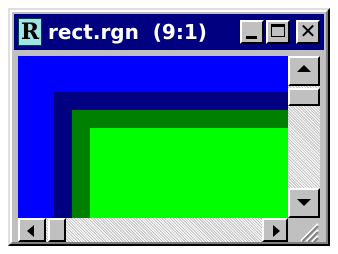  What do you see at coordinates (153, 230) in the screenshot?
I see `horizontal-scrollbar` at bounding box center [153, 230].